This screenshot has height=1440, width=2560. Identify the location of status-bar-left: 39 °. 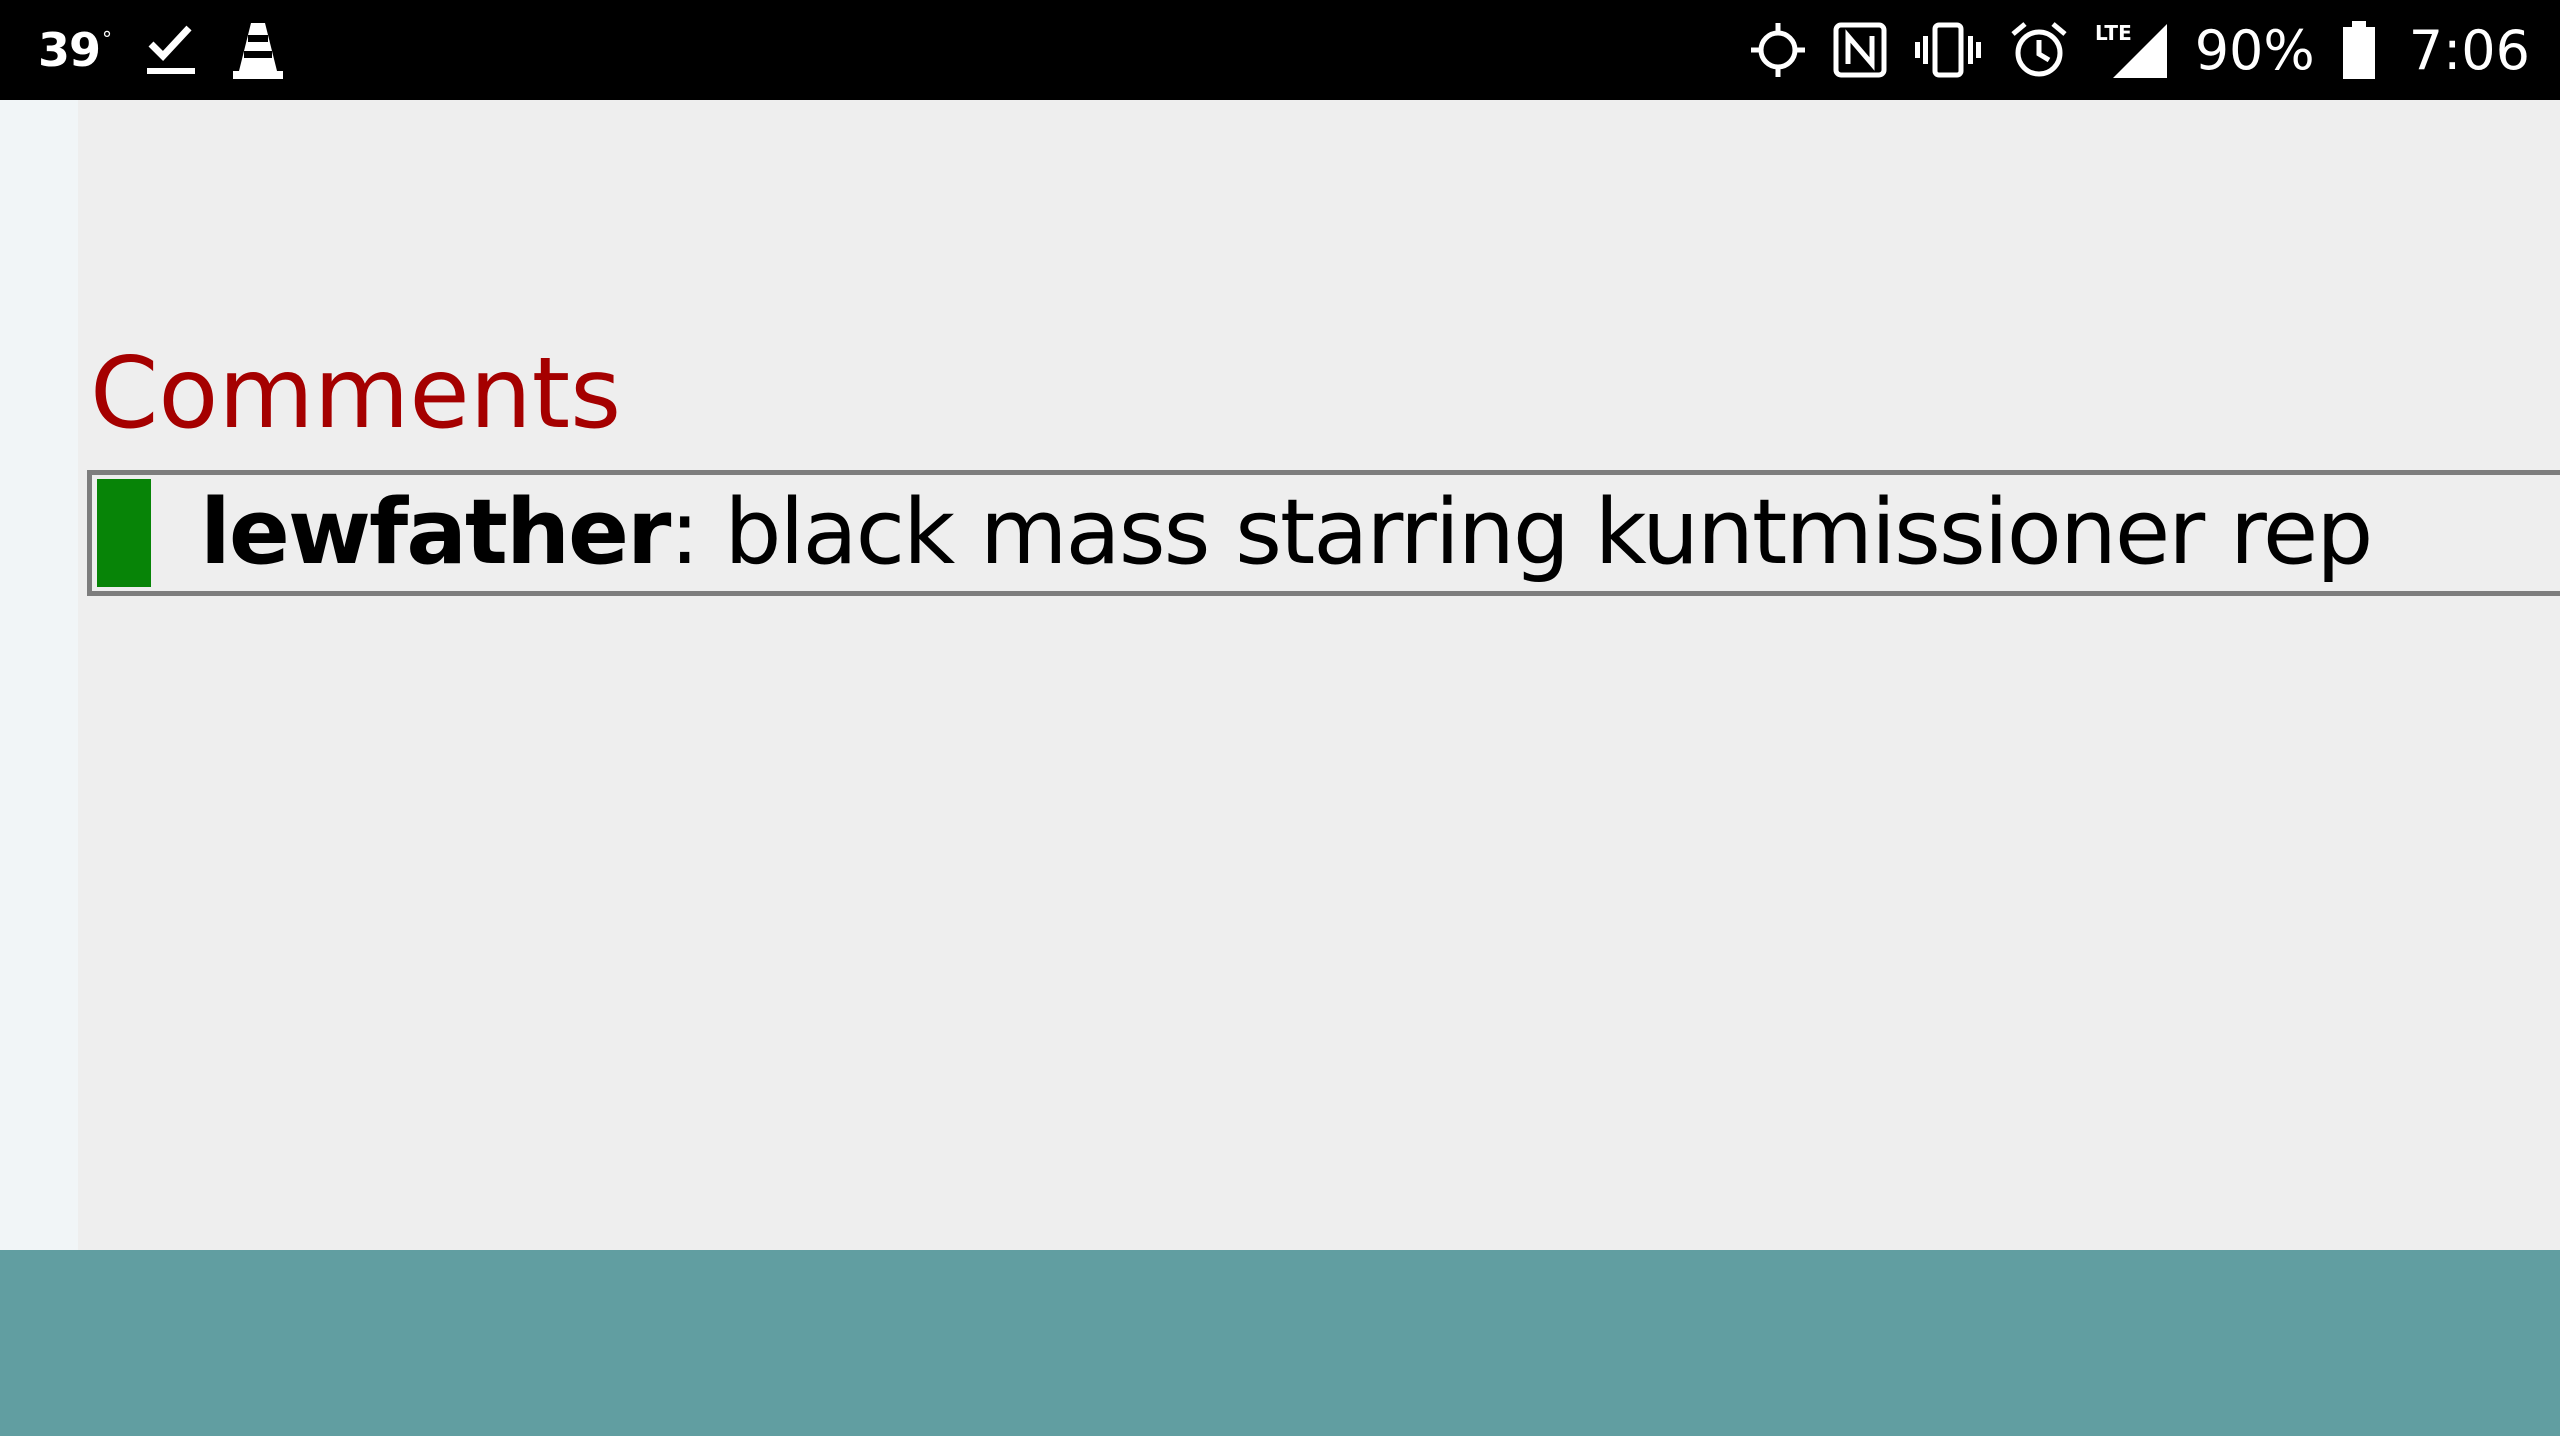
(161, 50).